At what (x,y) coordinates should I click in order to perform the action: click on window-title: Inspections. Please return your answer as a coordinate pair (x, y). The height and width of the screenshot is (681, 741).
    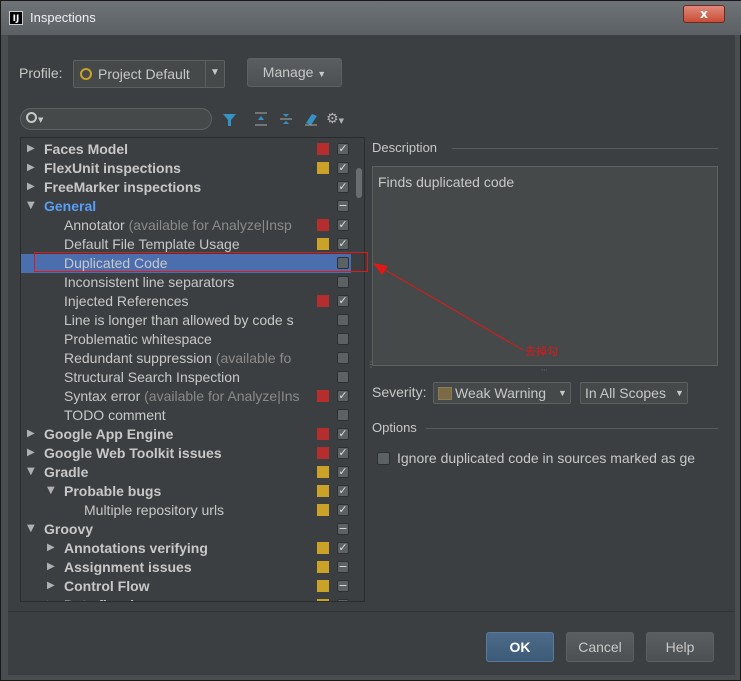
    Looking at the image, I should click on (63, 17).